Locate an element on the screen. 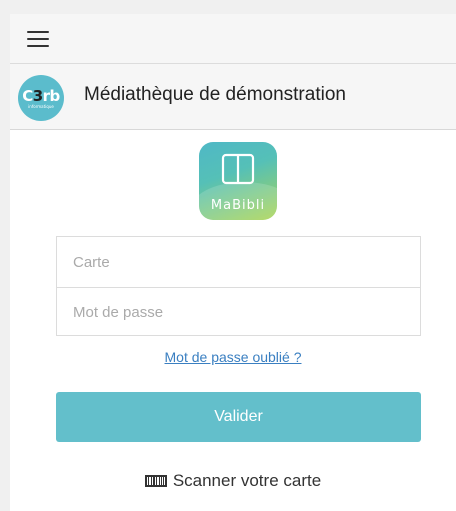 The width and height of the screenshot is (456, 511). c3rb-logo: C3rb informatique is located at coordinates (41, 98).